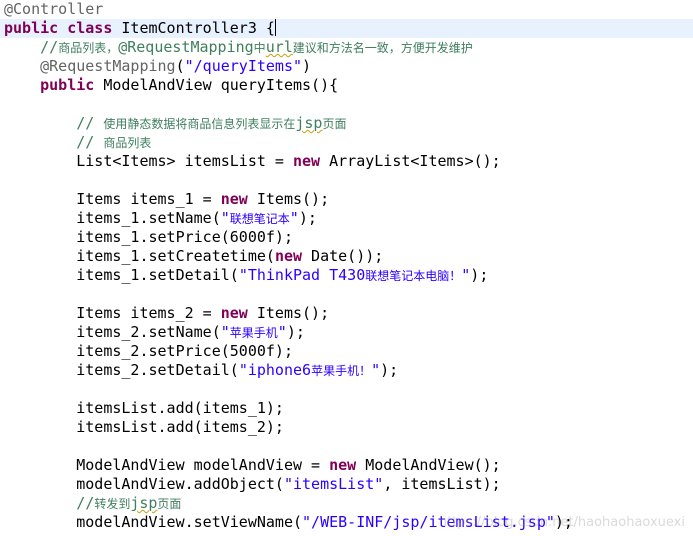 This screenshot has height=536, width=693. What do you see at coordinates (275, 370) in the screenshot?
I see `code-token-run: "iphone6` at bounding box center [275, 370].